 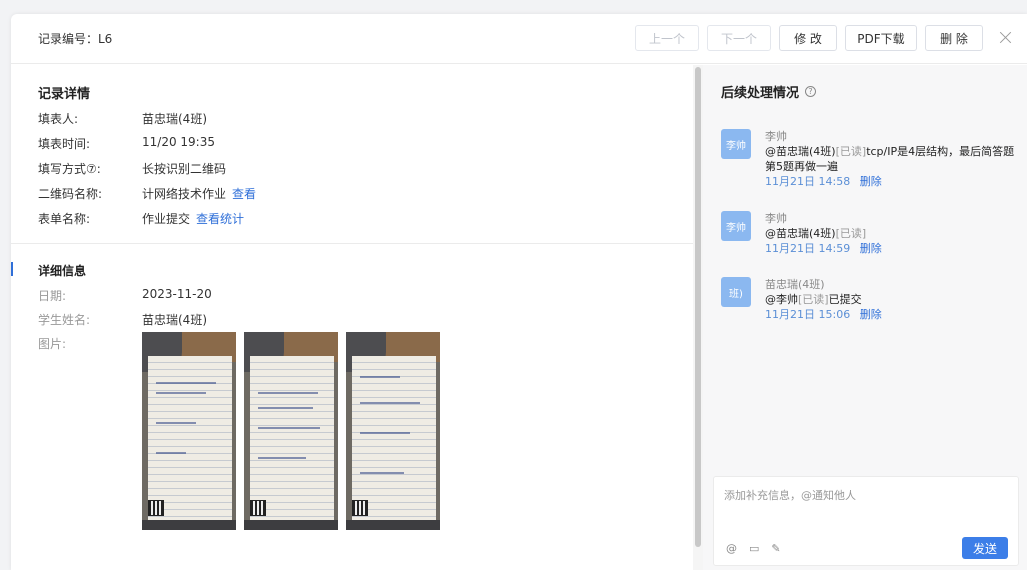 What do you see at coordinates (808, 314) in the screenshot?
I see `comment-time: 11月21日 15:06` at bounding box center [808, 314].